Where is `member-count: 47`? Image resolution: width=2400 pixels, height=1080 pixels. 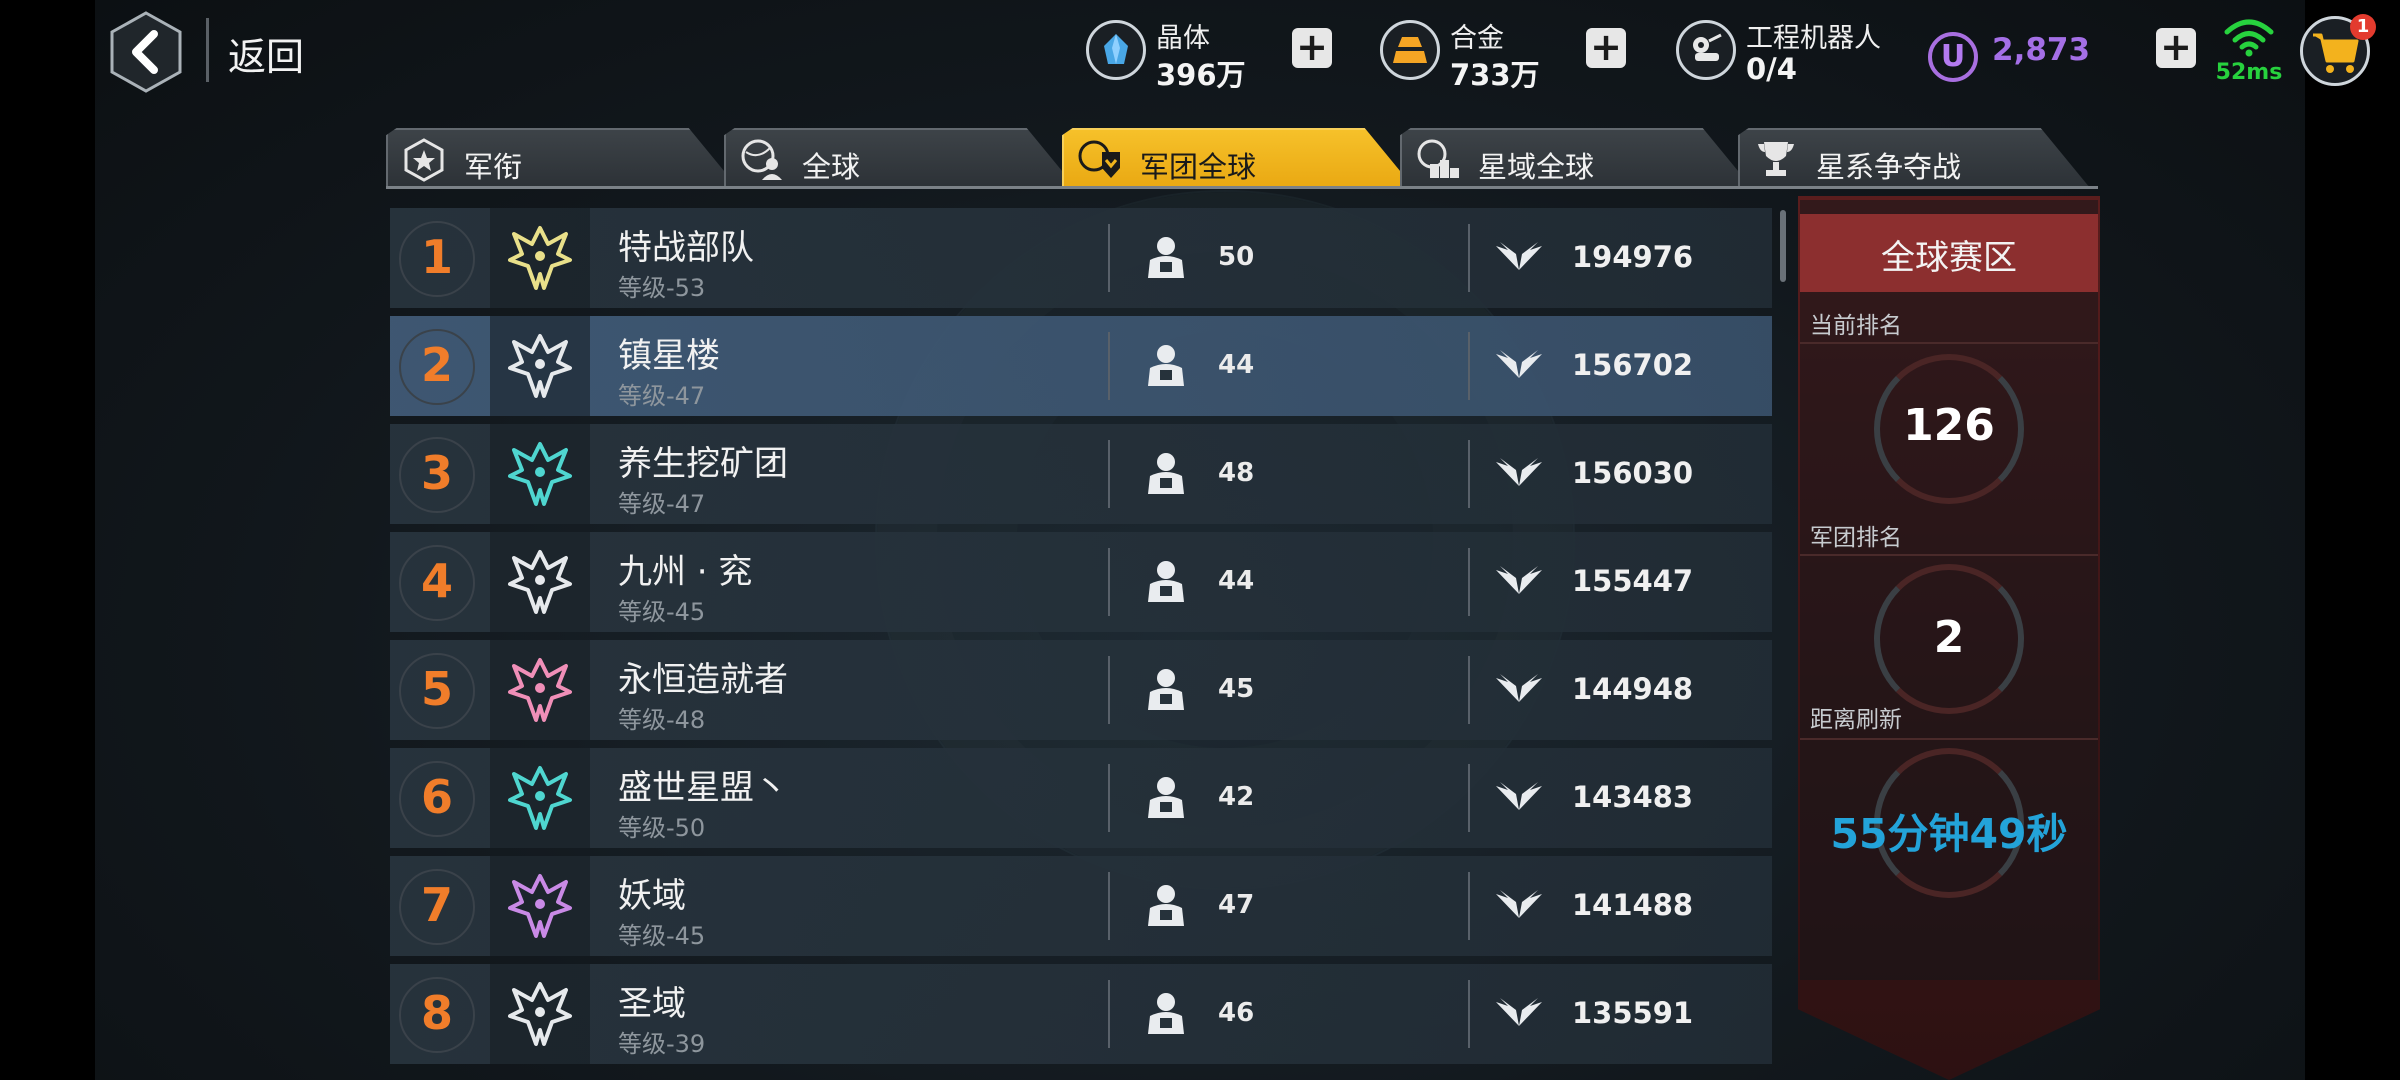
member-count: 47 is located at coordinates (1236, 905).